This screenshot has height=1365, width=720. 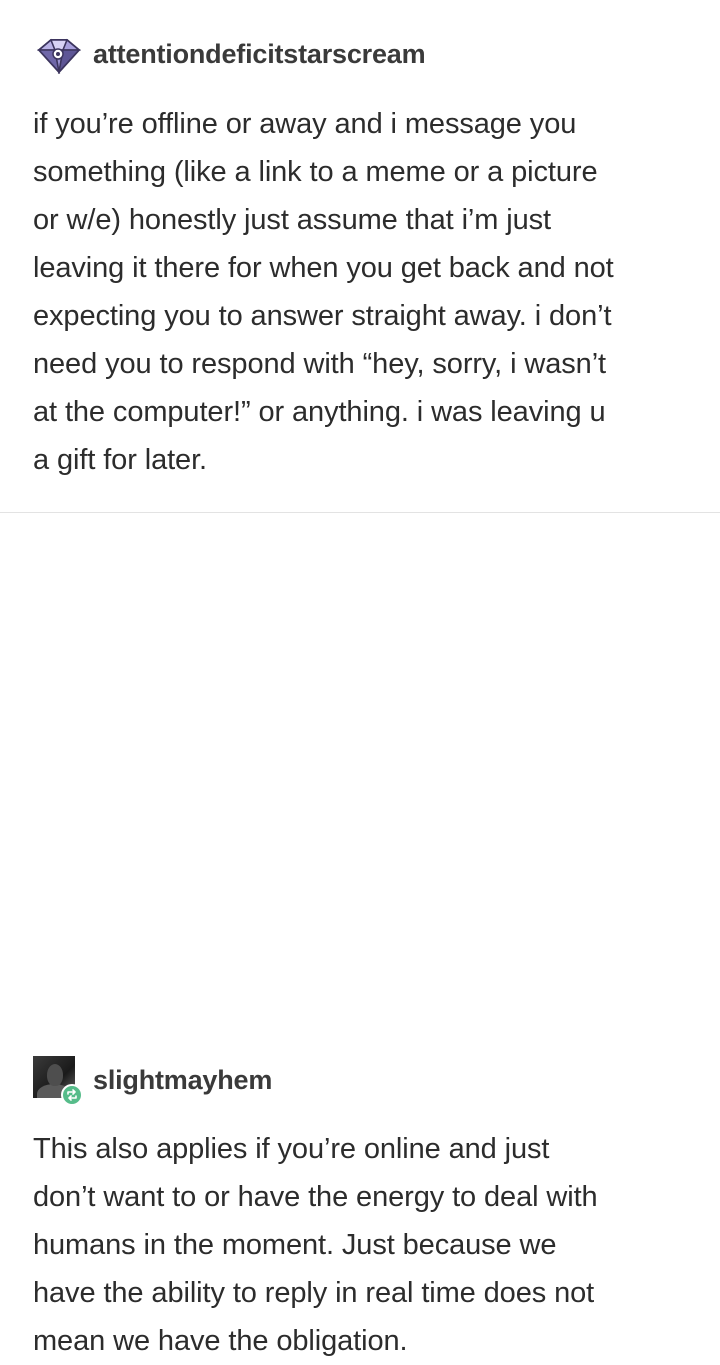 What do you see at coordinates (58, 1081) in the screenshot?
I see `avatar` at bounding box center [58, 1081].